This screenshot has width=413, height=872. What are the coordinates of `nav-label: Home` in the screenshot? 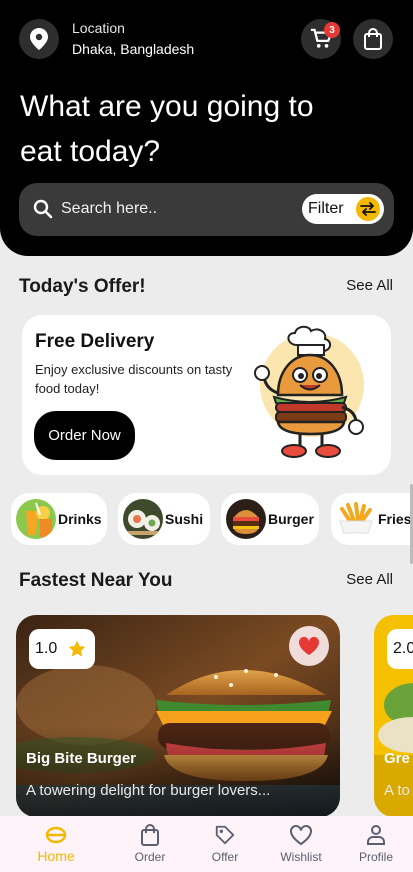 It's located at (56, 856).